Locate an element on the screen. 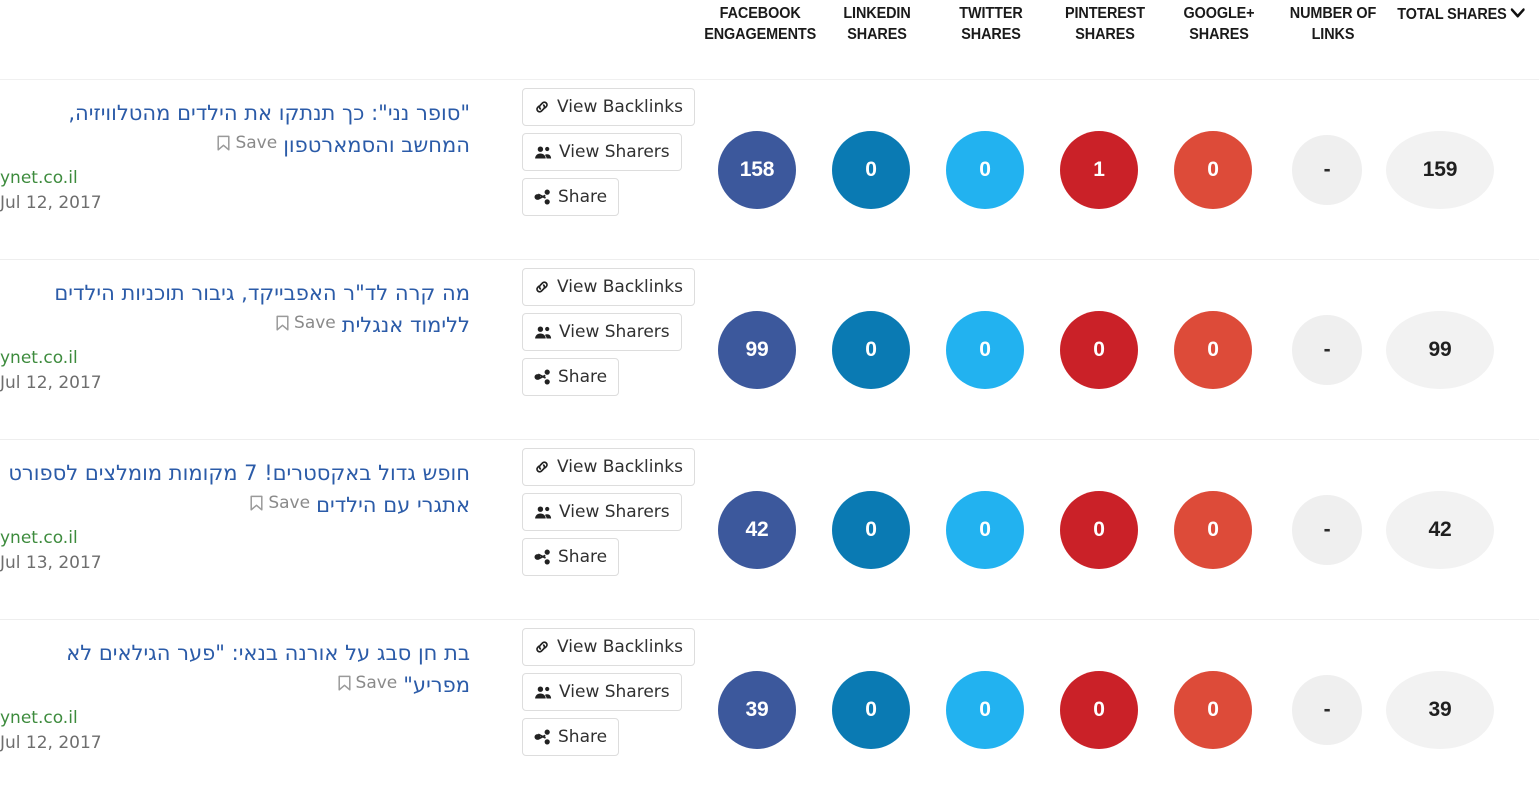  chevron-down-icon is located at coordinates (1517, 13).